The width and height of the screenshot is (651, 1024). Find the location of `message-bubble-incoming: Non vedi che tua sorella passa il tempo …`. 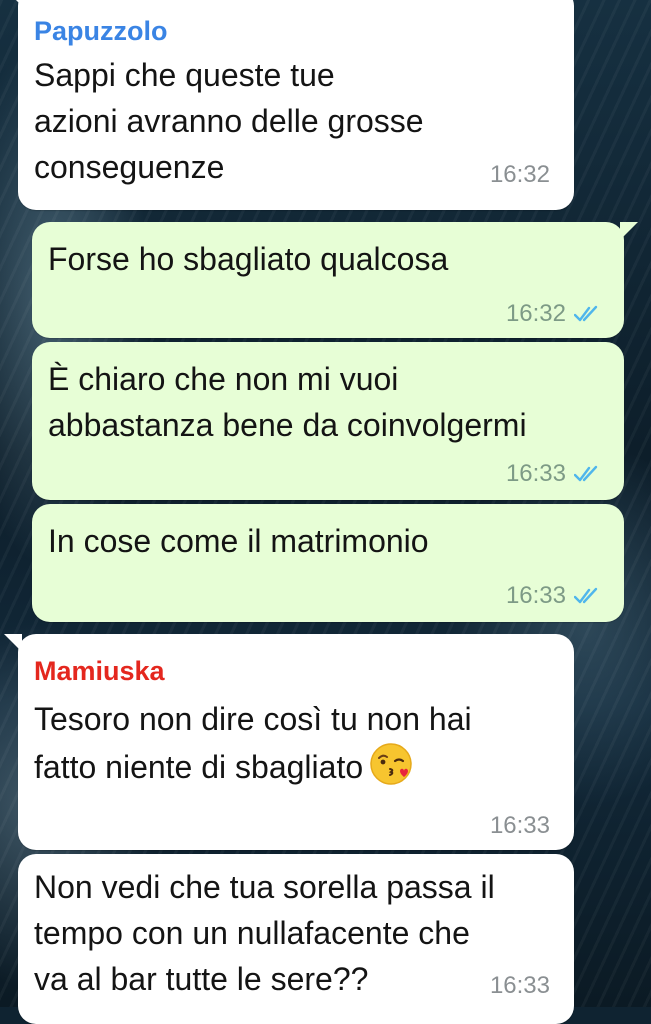

message-bubble-incoming: Non vedi che tua sorella passa il tempo … is located at coordinates (296, 939).